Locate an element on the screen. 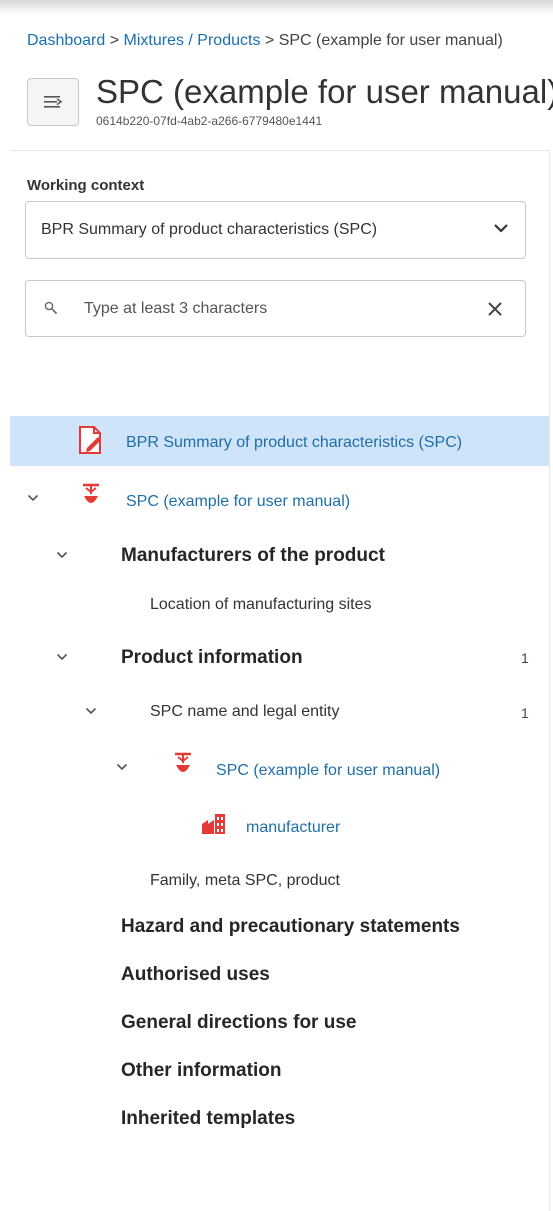  tree-item-spc-name-entity: SPC name and legal entity 1 is located at coordinates (274, 713).